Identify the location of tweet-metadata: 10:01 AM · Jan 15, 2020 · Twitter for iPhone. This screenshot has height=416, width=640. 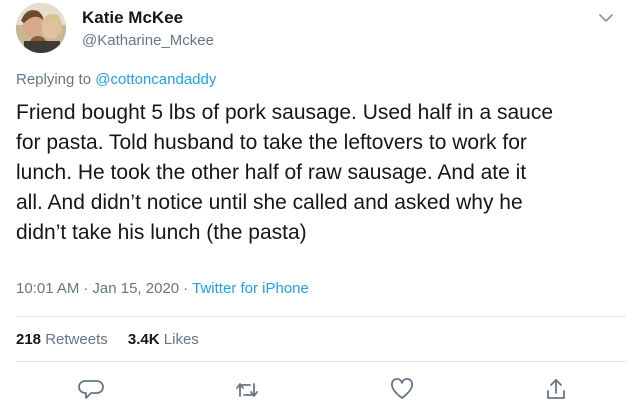
(162, 288).